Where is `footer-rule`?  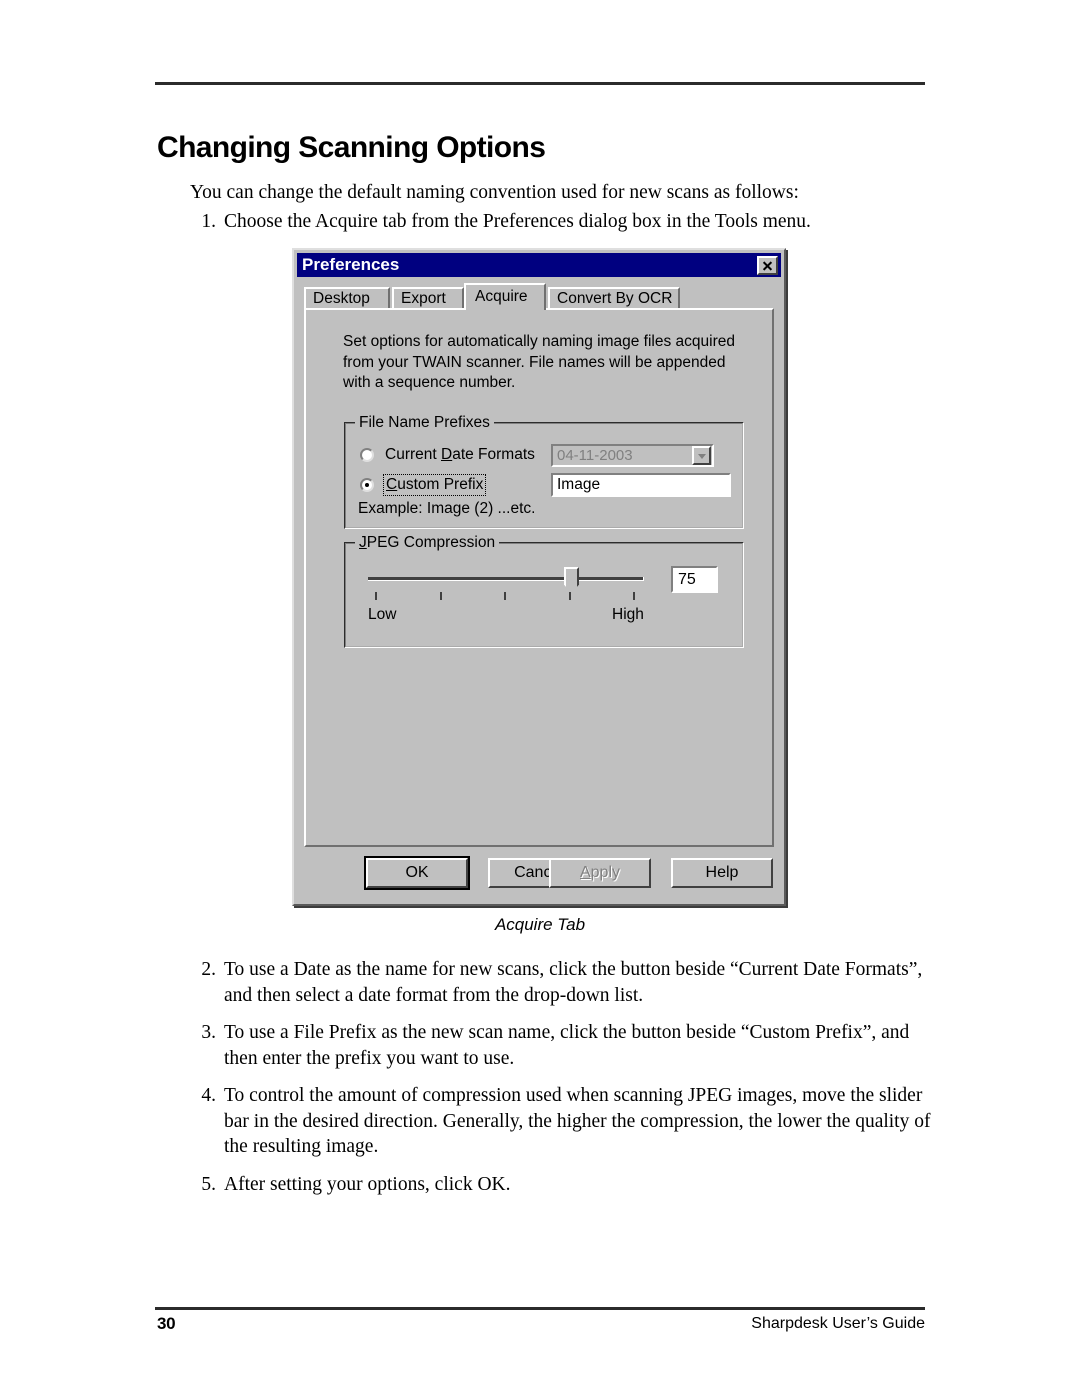 footer-rule is located at coordinates (540, 1308).